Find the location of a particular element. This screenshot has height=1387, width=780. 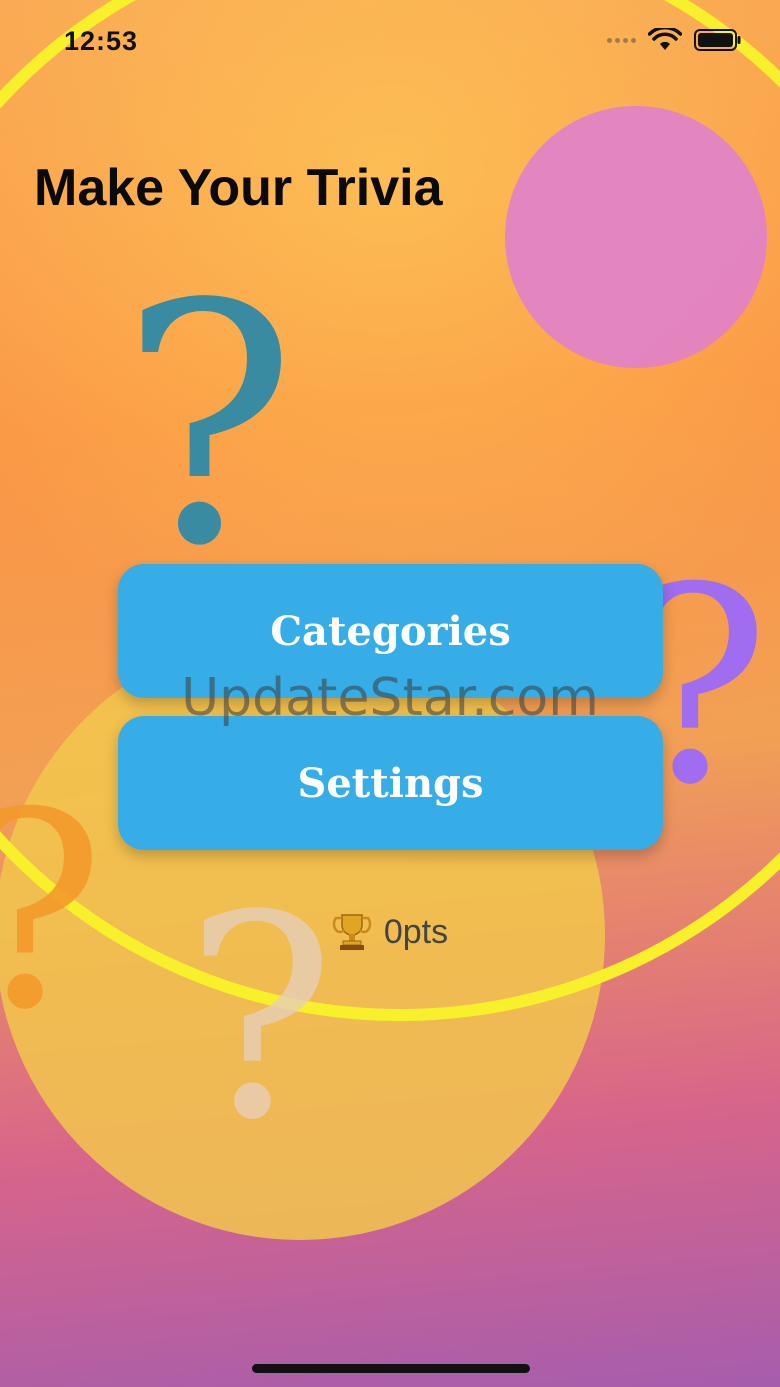

pale-question-mark-icon: ? is located at coordinates (260, 1019).